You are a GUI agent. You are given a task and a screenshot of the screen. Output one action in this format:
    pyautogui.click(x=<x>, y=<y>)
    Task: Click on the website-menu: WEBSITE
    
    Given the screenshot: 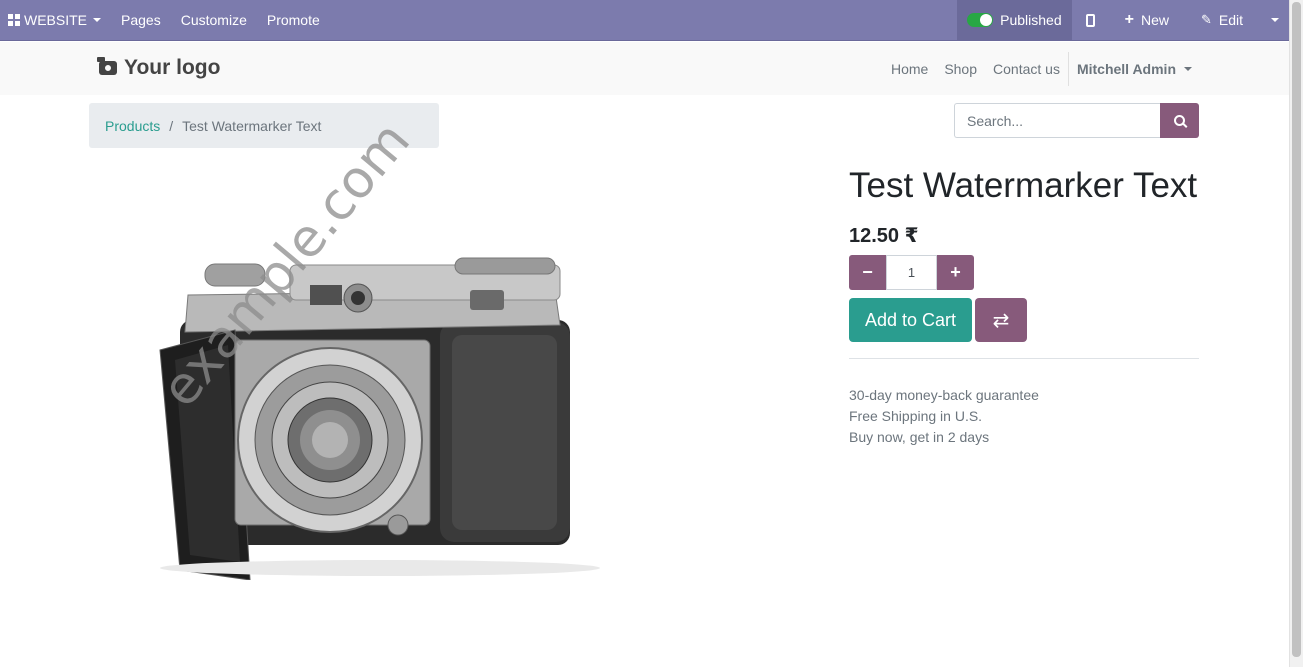 What is the action you would take?
    pyautogui.click(x=55, y=20)
    